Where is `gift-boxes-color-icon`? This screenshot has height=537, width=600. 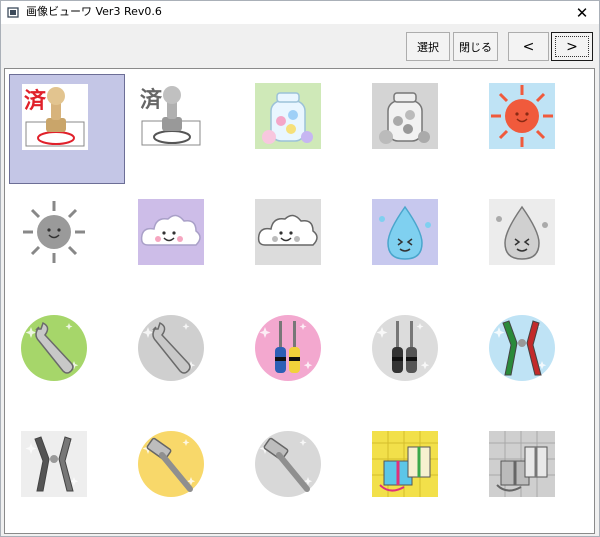
gift-boxes-color-icon is located at coordinates (405, 464).